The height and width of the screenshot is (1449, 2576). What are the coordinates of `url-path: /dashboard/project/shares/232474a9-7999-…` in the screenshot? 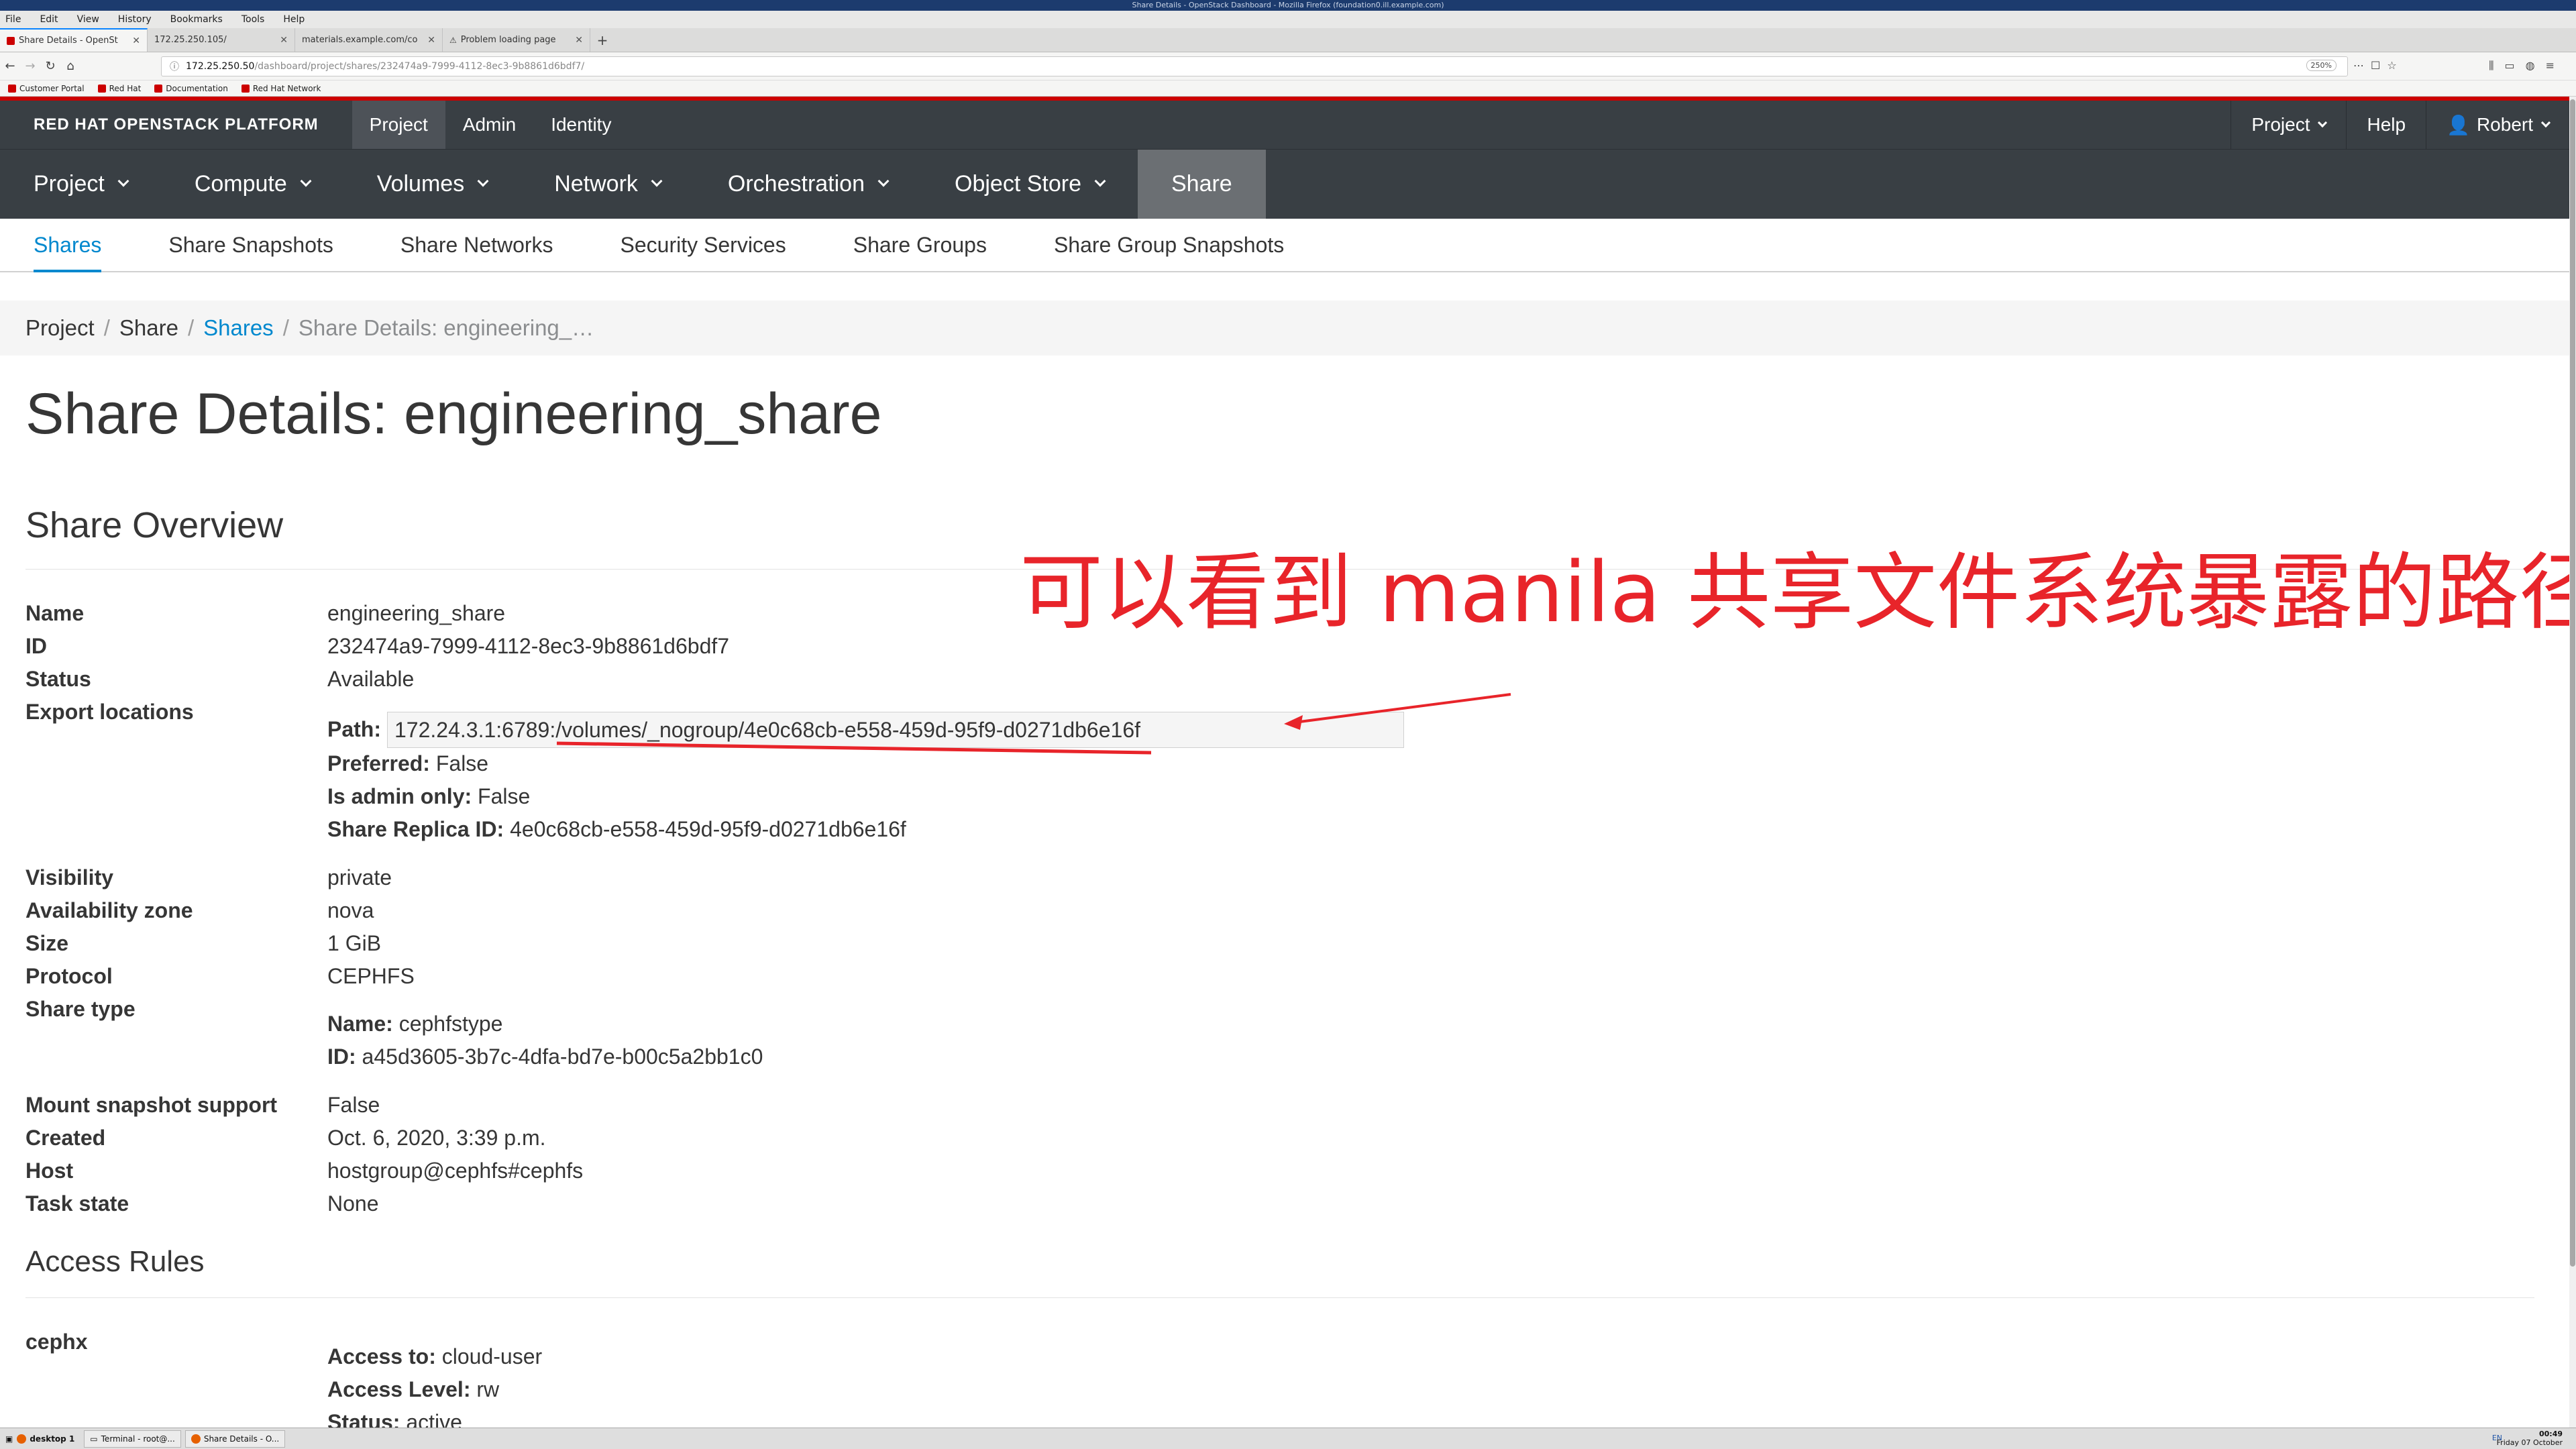 It's located at (419, 66).